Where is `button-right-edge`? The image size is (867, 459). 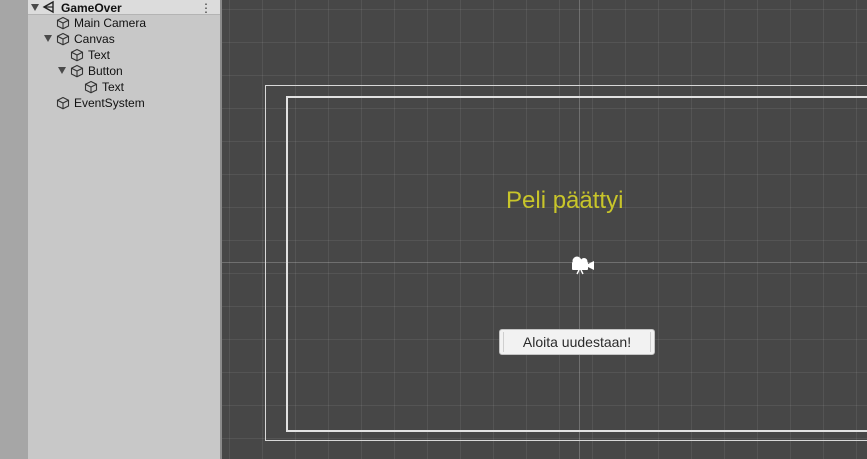 button-right-edge is located at coordinates (650, 342).